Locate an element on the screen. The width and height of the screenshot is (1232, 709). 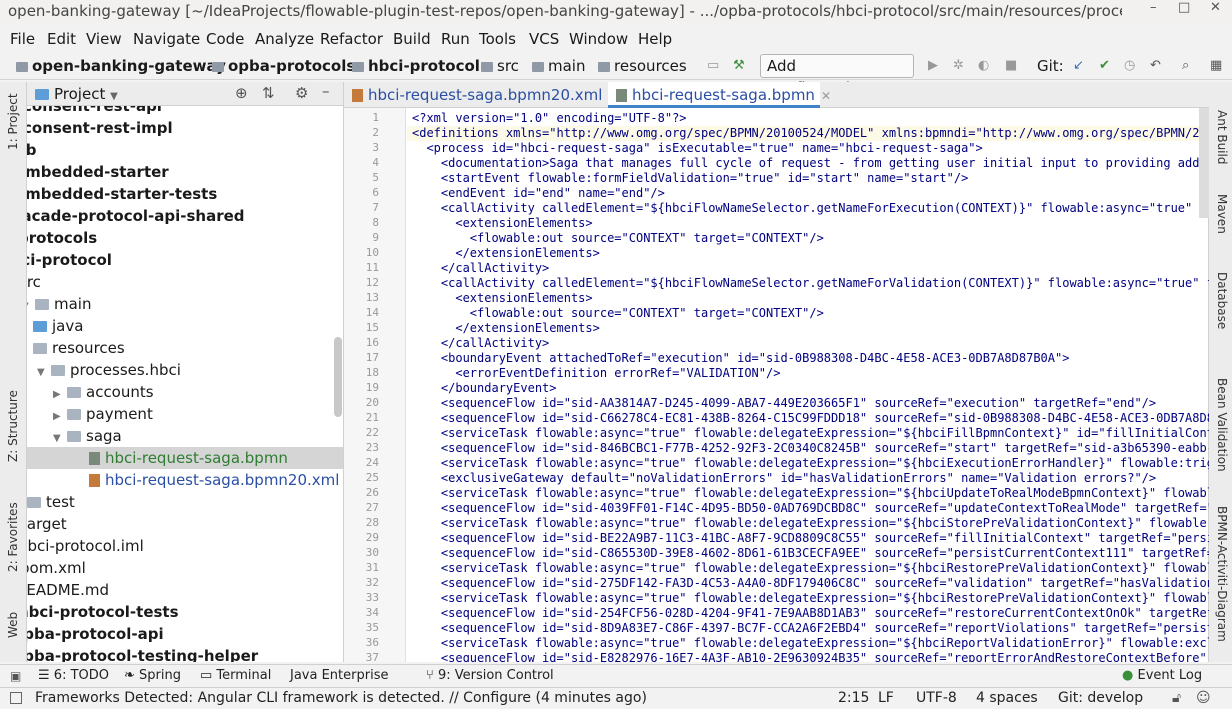
editor-scrollbar is located at coordinates (1204, 163).